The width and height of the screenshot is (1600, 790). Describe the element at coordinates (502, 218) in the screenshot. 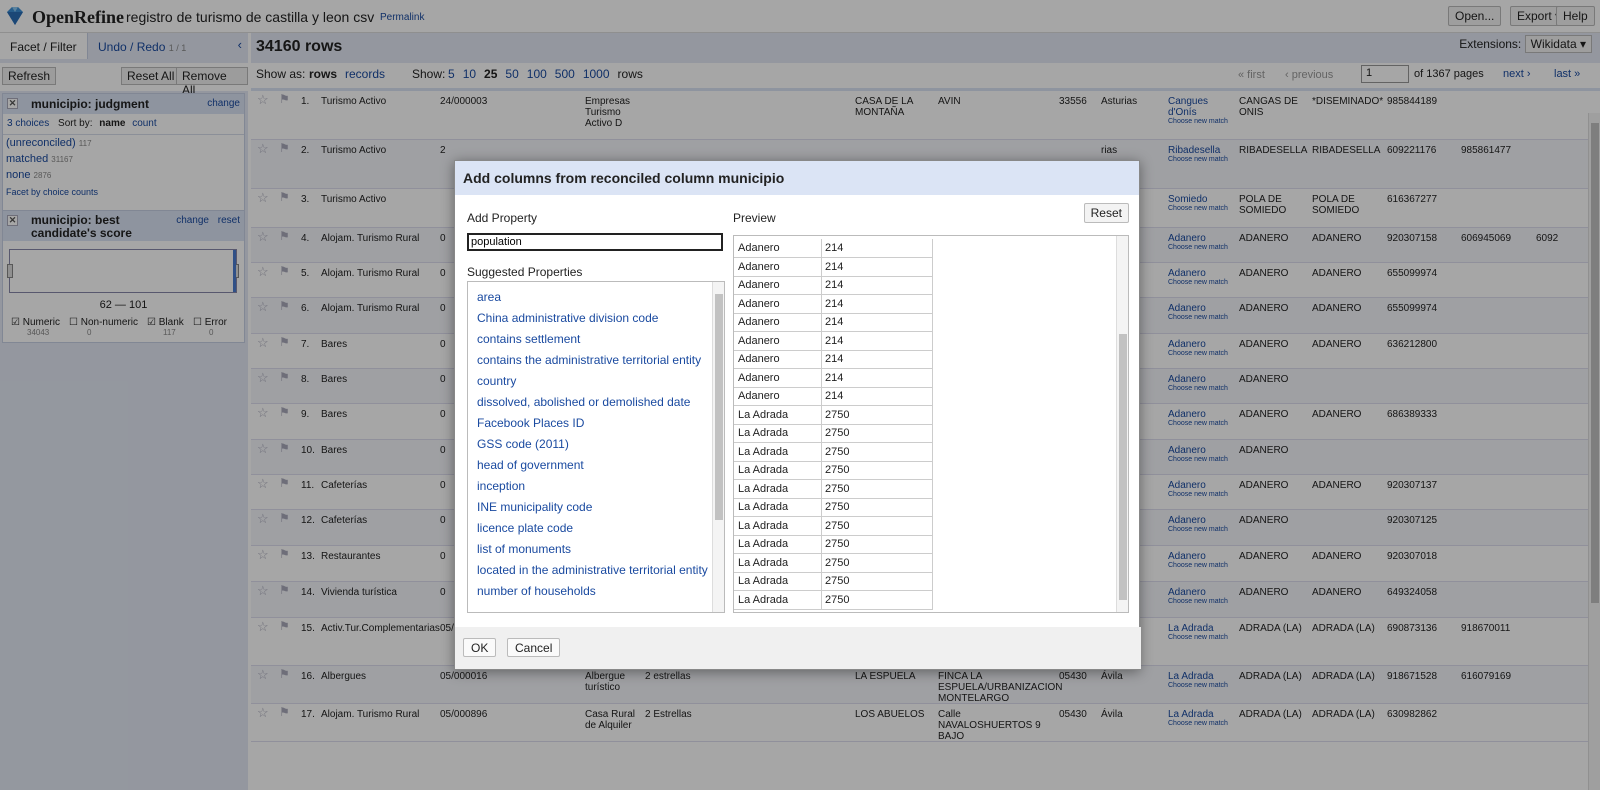

I see `add-property-label: Add Property` at that location.